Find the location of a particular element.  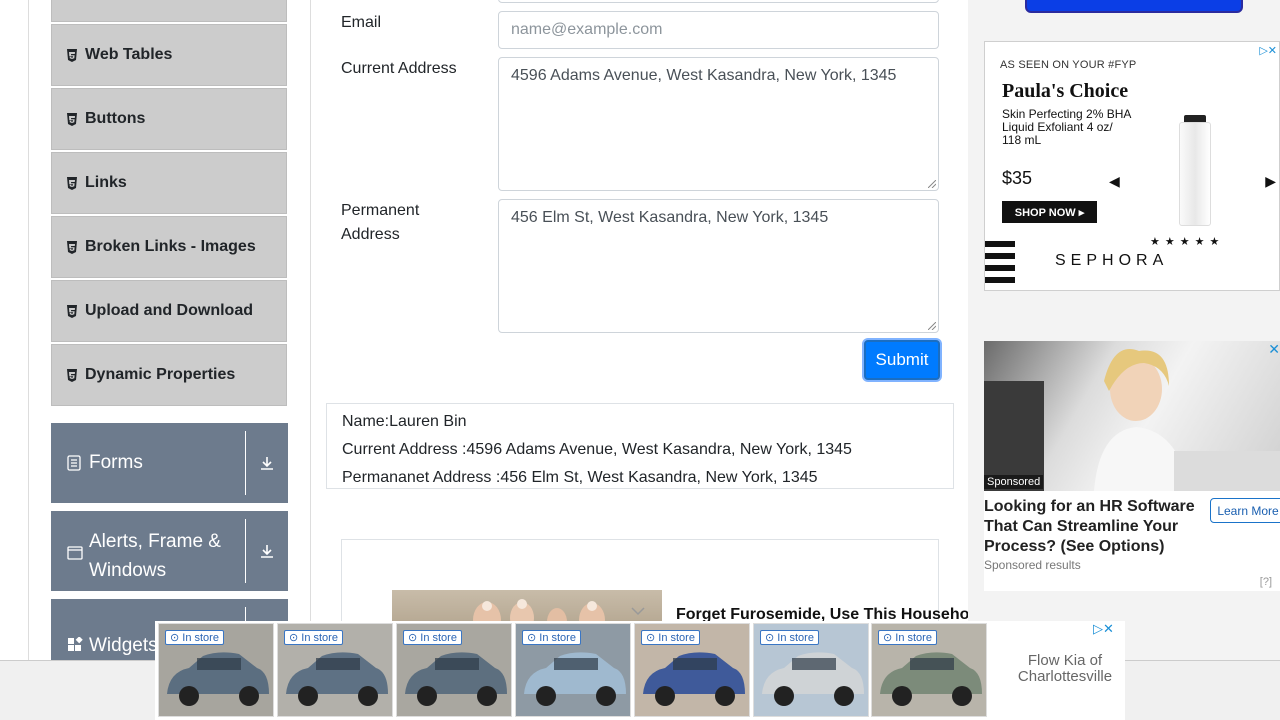

current-address-label: Current Address is located at coordinates (399, 68).